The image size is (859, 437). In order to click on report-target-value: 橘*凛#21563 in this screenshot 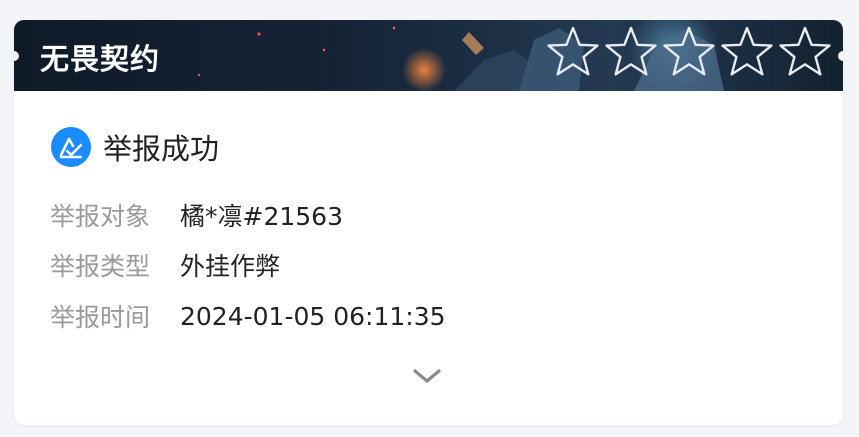, I will do `click(261, 216)`.